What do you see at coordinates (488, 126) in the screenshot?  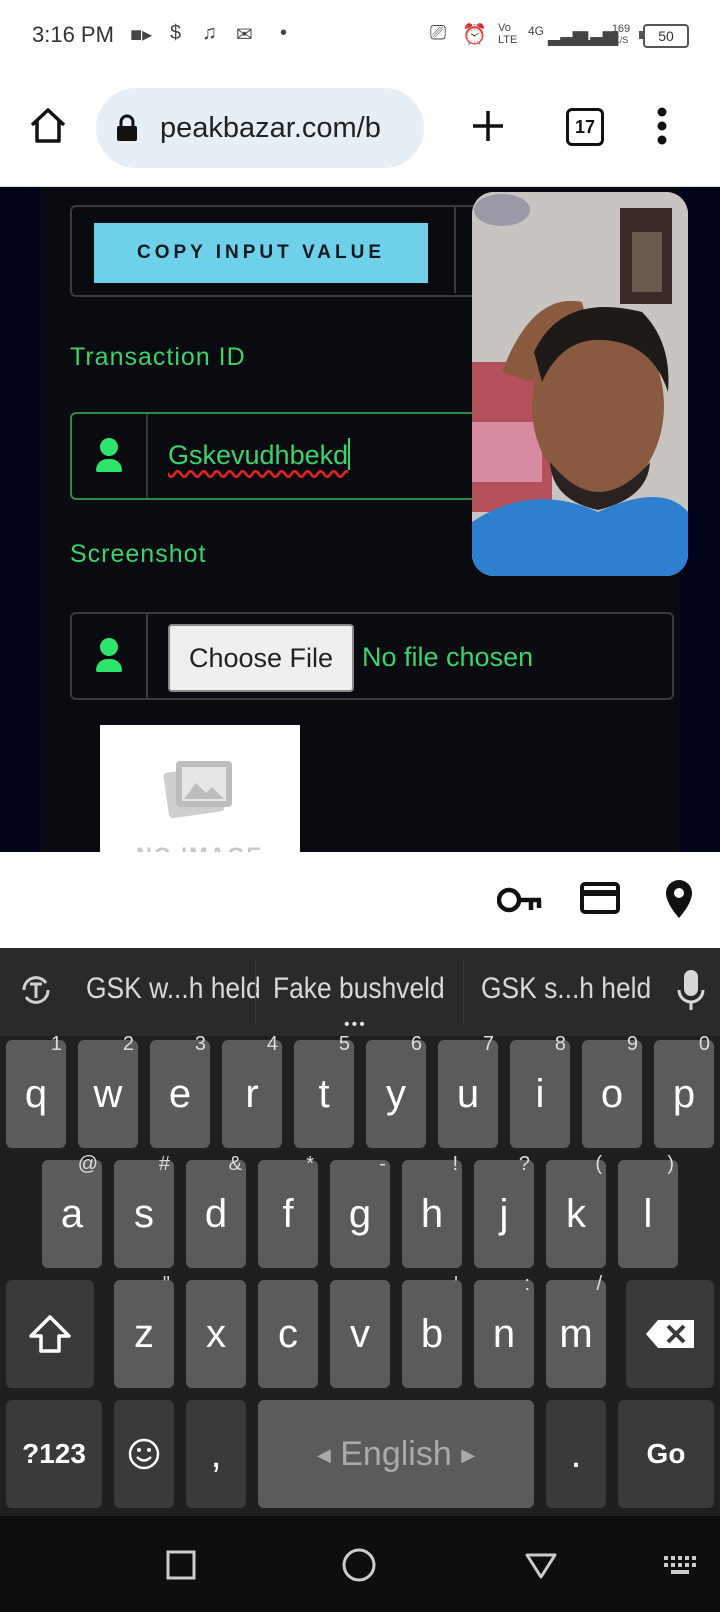 I see `new-tab-icon` at bounding box center [488, 126].